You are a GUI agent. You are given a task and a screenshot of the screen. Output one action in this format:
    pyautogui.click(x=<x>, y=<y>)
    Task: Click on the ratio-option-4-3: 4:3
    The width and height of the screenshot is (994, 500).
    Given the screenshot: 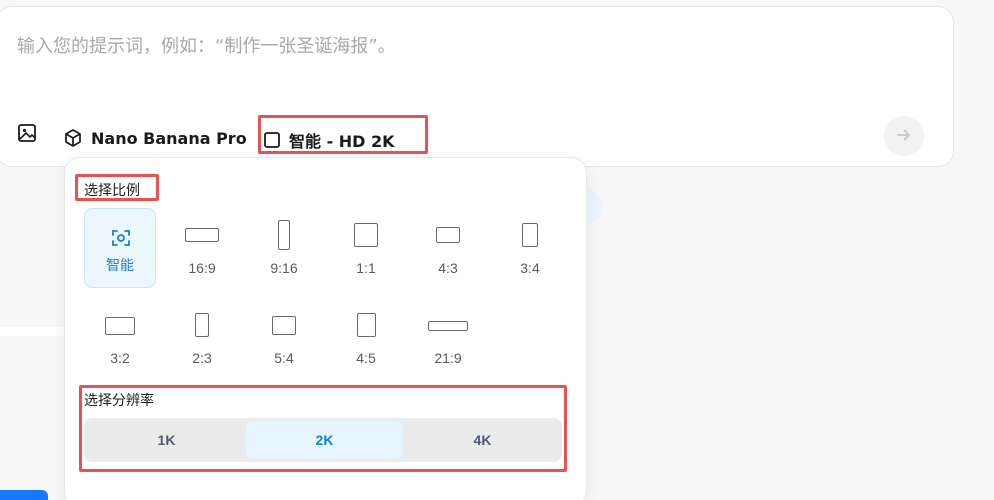 What is the action you would take?
    pyautogui.click(x=448, y=248)
    